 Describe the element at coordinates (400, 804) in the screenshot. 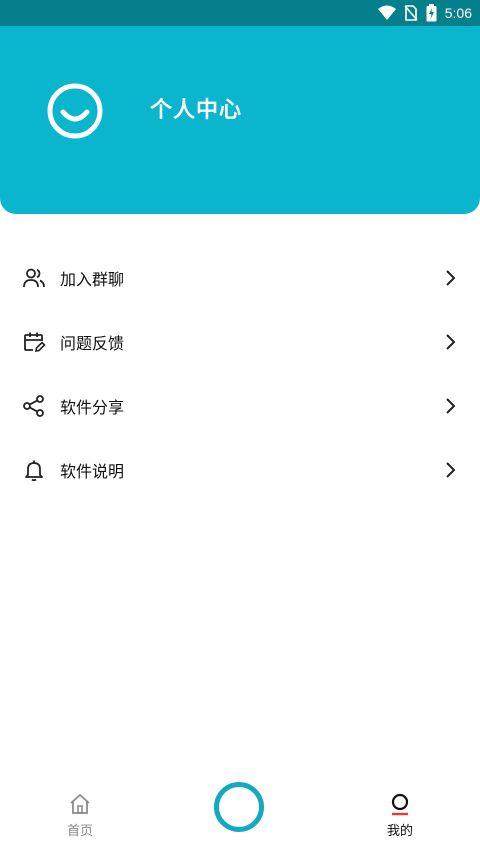

I see `profile-ring-icon` at that location.